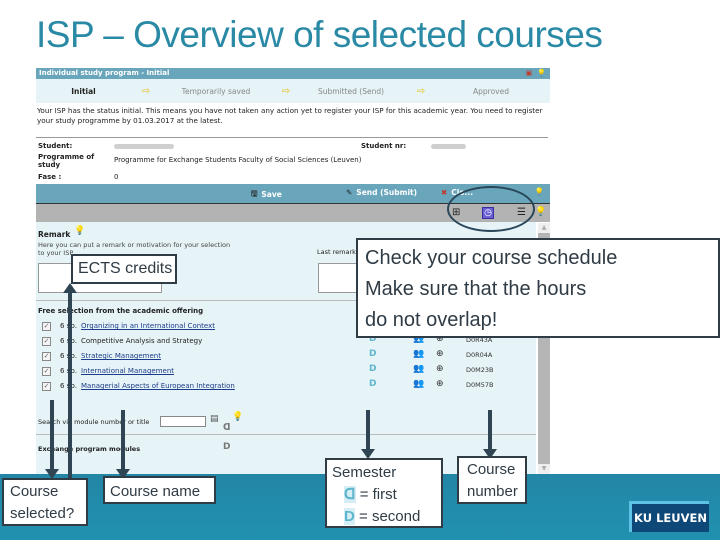  What do you see at coordinates (148, 326) in the screenshot?
I see `course-name-link: Organizing in an International Context` at bounding box center [148, 326].